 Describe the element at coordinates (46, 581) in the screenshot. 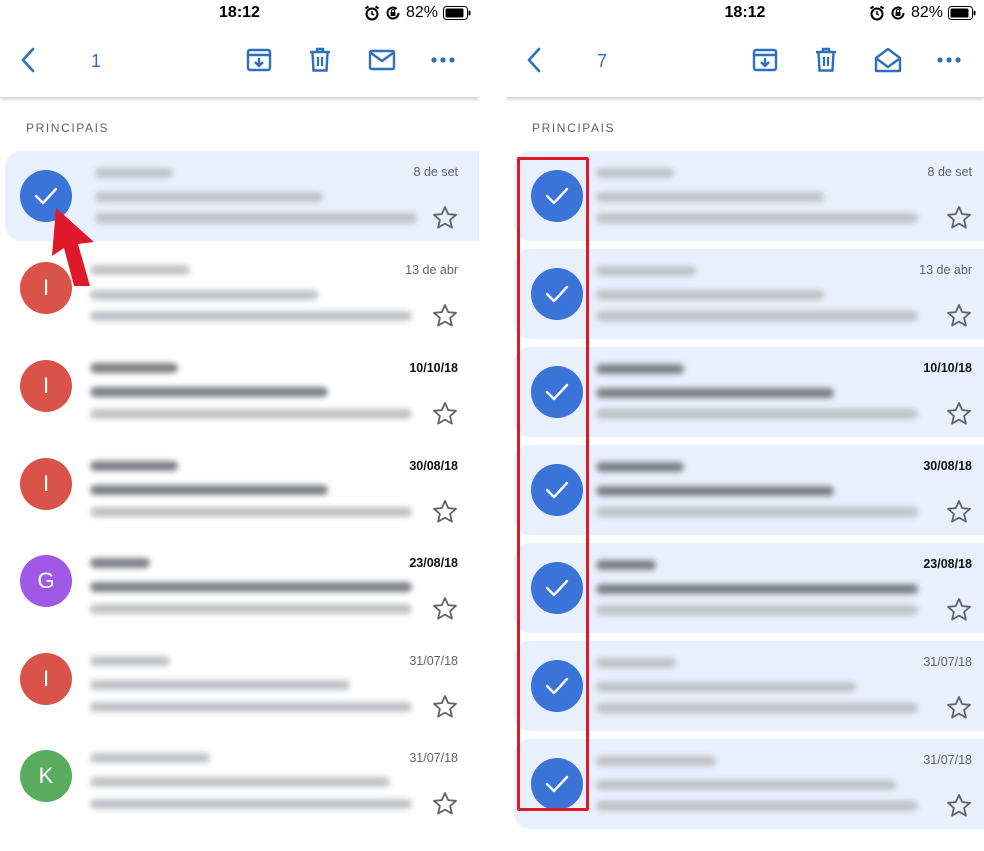

I see `sender-avatar: G` at that location.